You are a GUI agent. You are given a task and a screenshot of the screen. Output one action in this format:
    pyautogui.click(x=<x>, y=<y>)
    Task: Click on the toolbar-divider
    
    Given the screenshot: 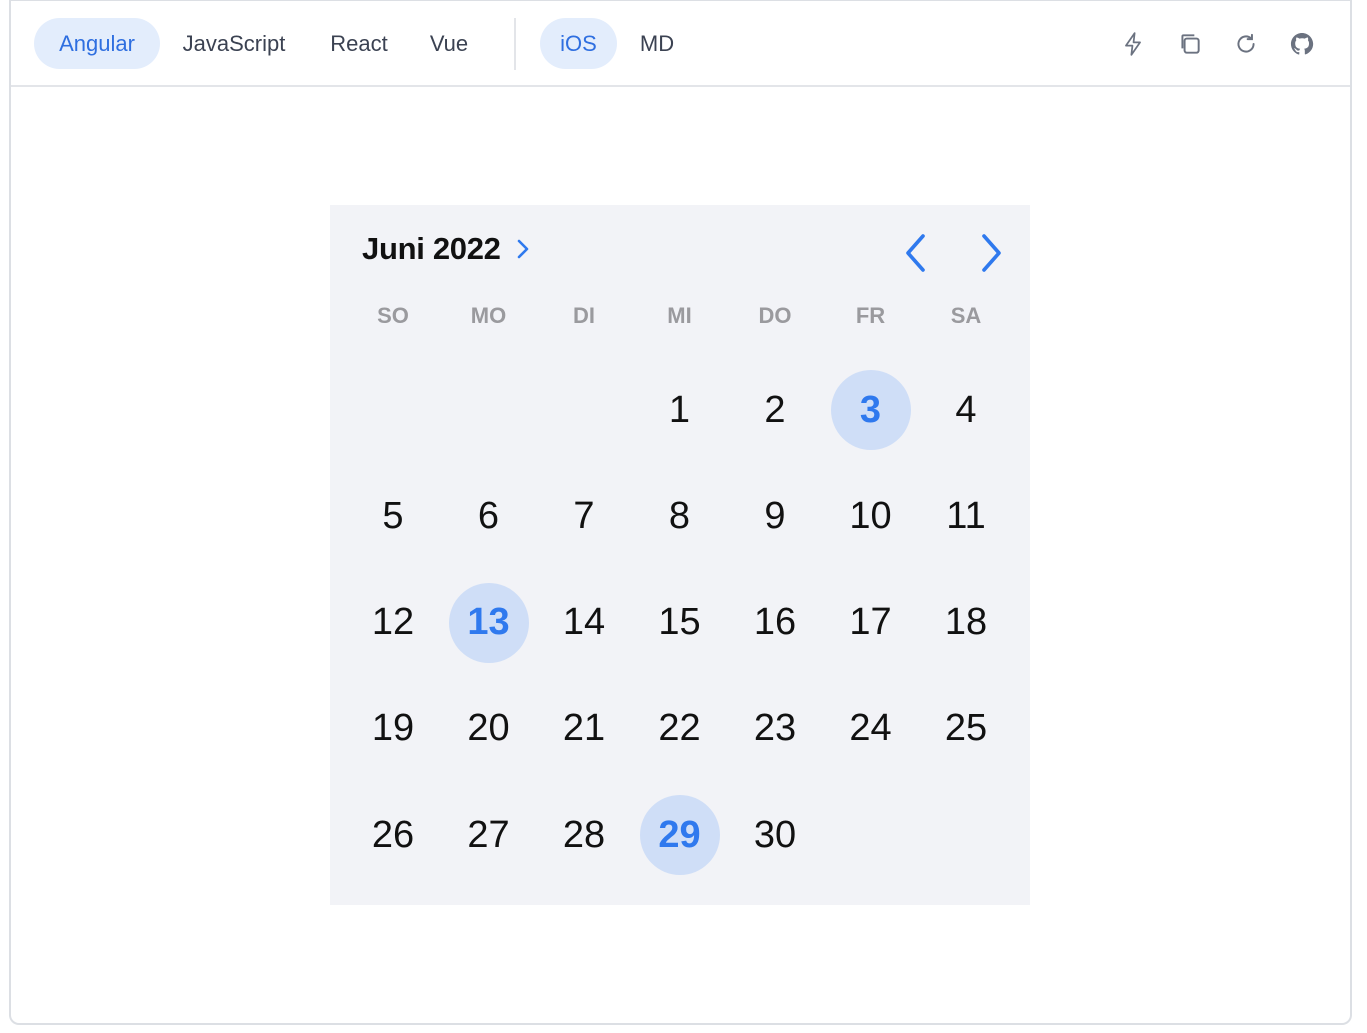 What is the action you would take?
    pyautogui.click(x=515, y=44)
    